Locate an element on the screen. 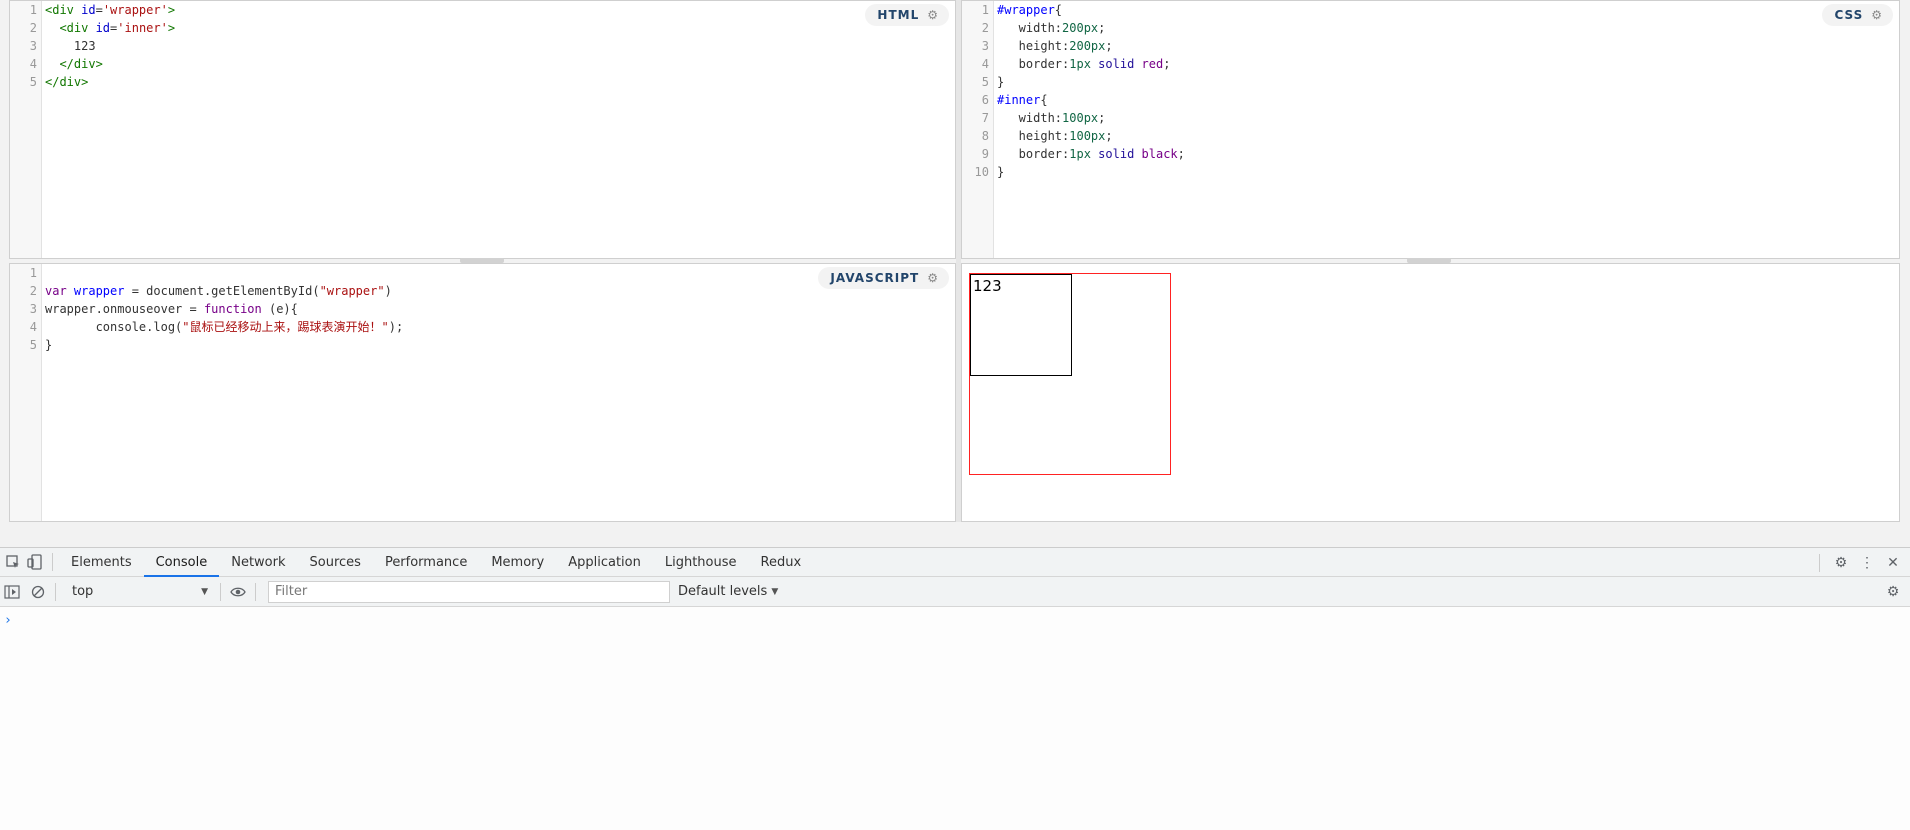  code-text: height:200px; is located at coordinates (1055, 46).